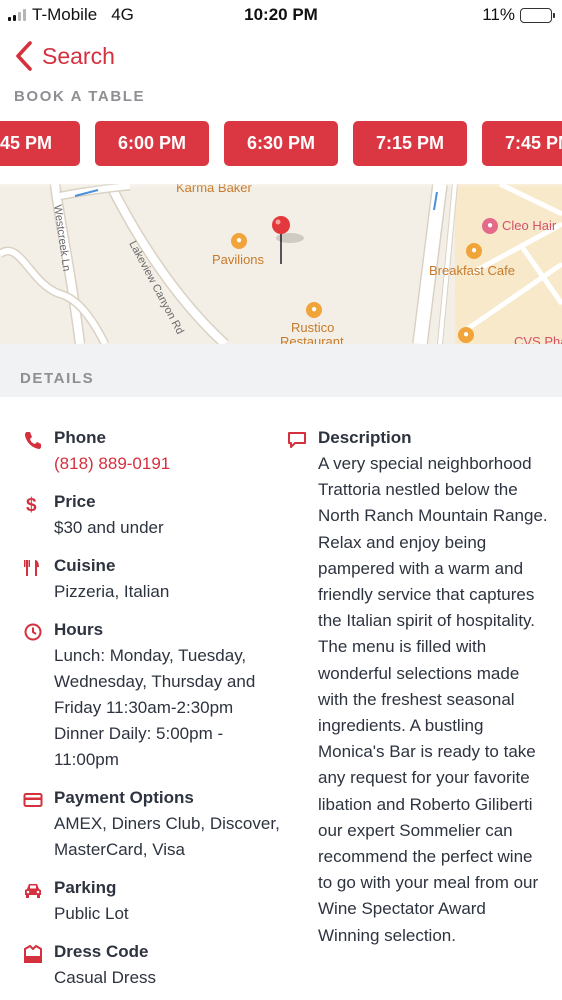 This screenshot has width=562, height=1000. Describe the element at coordinates (75, 501) in the screenshot. I see `price-title: Price` at that location.